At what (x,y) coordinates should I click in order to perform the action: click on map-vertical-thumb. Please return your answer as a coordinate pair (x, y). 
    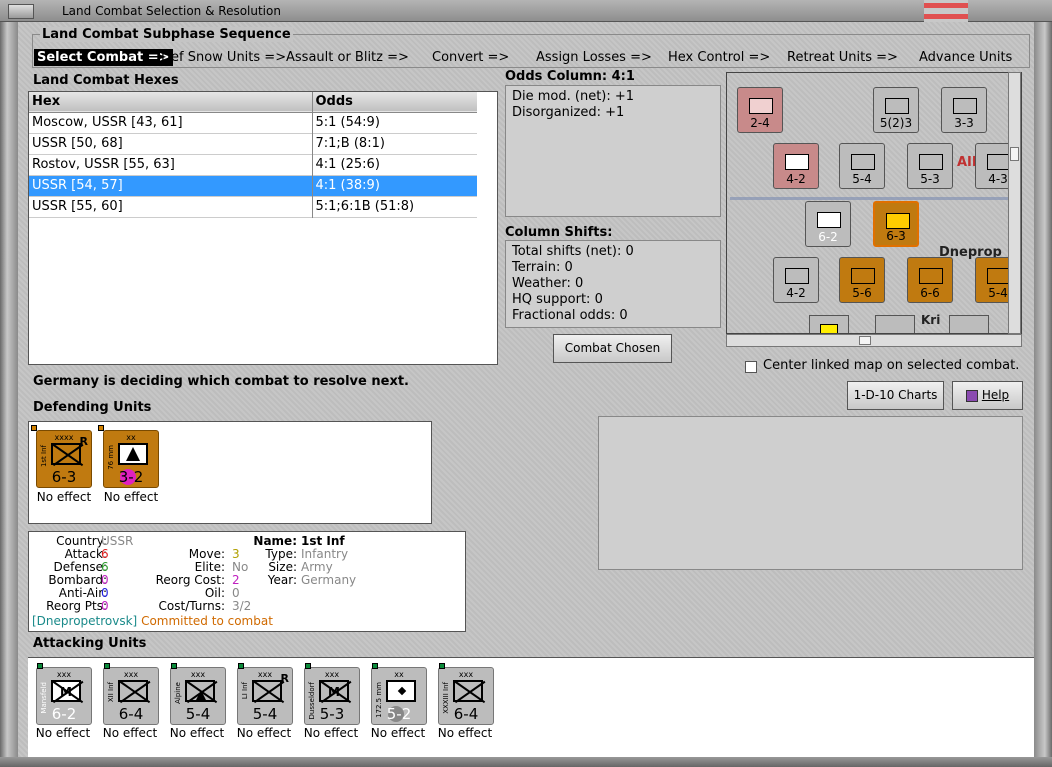
    Looking at the image, I should click on (1014, 154).